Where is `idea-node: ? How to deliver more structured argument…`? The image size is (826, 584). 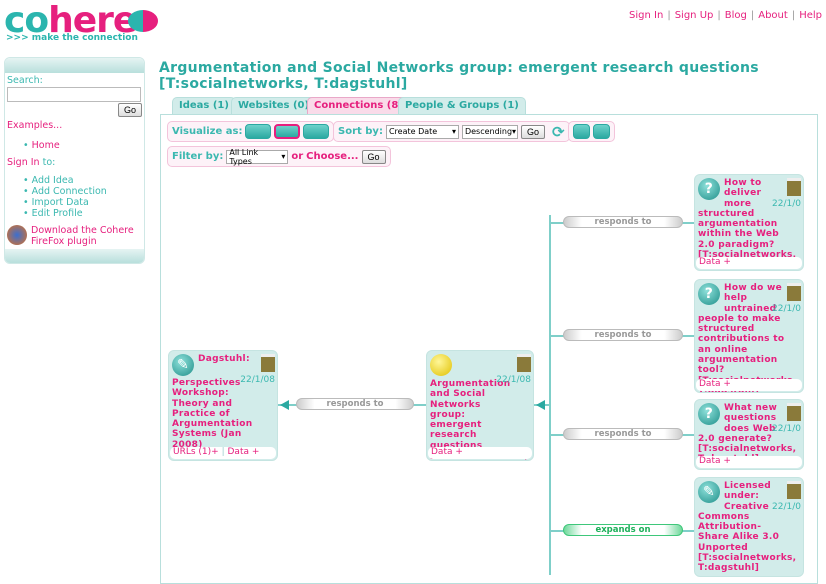 idea-node: ? How to deliver more structured argument… is located at coordinates (749, 222).